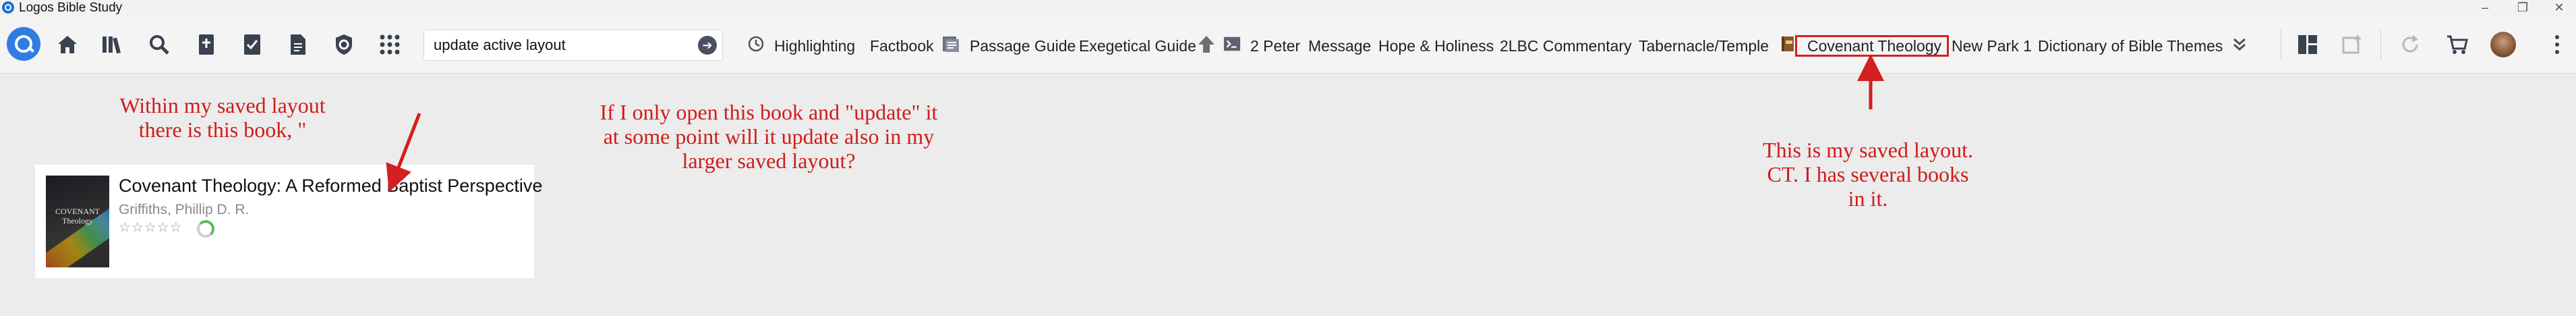 This screenshot has height=316, width=2576. I want to click on annotation-arrow-left, so click(404, 152).